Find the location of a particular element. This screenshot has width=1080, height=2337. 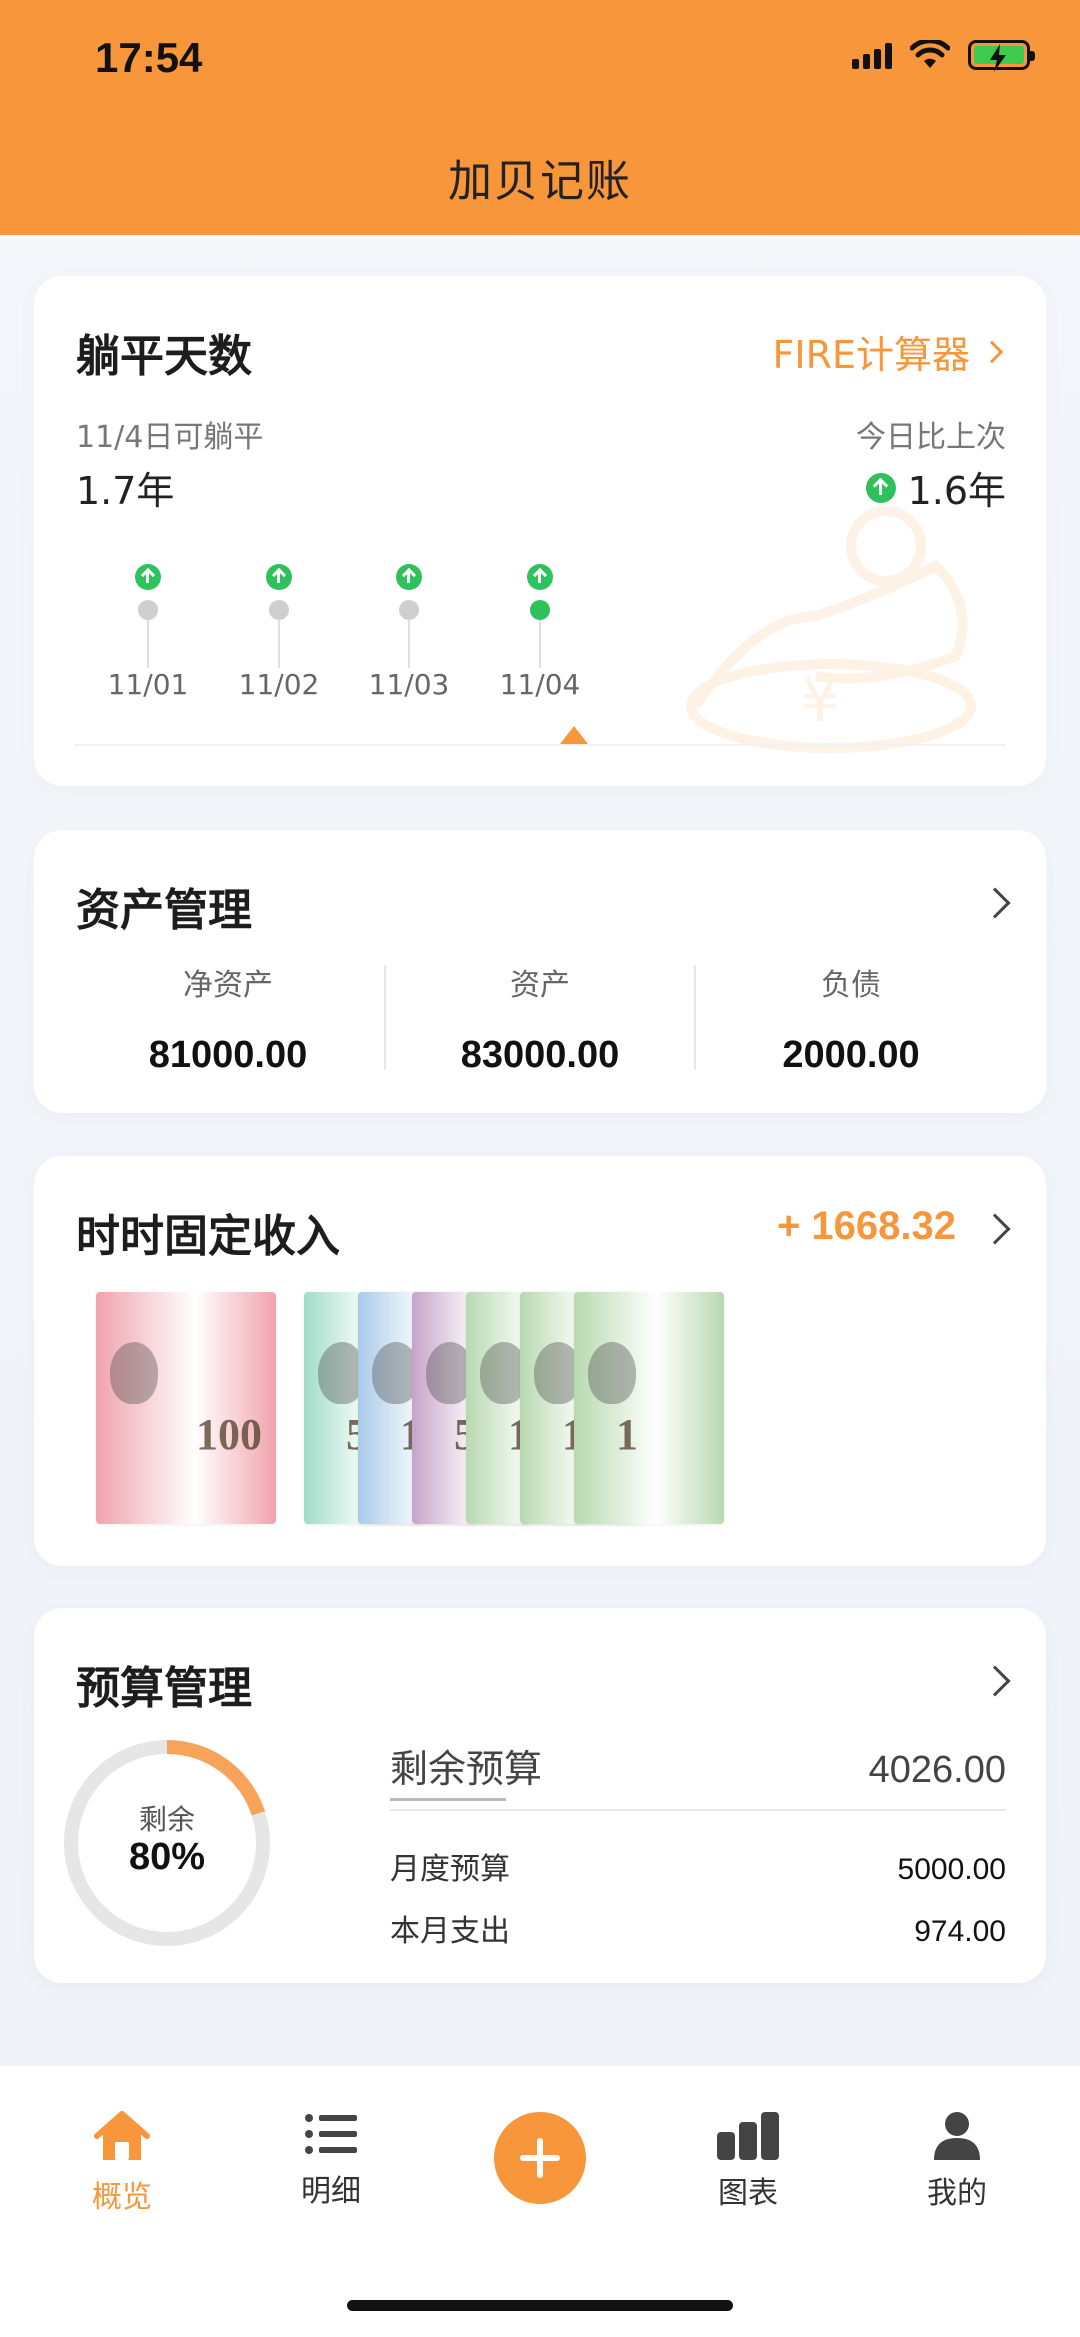

budget-card-title: 预算管理 is located at coordinates (164, 1688).